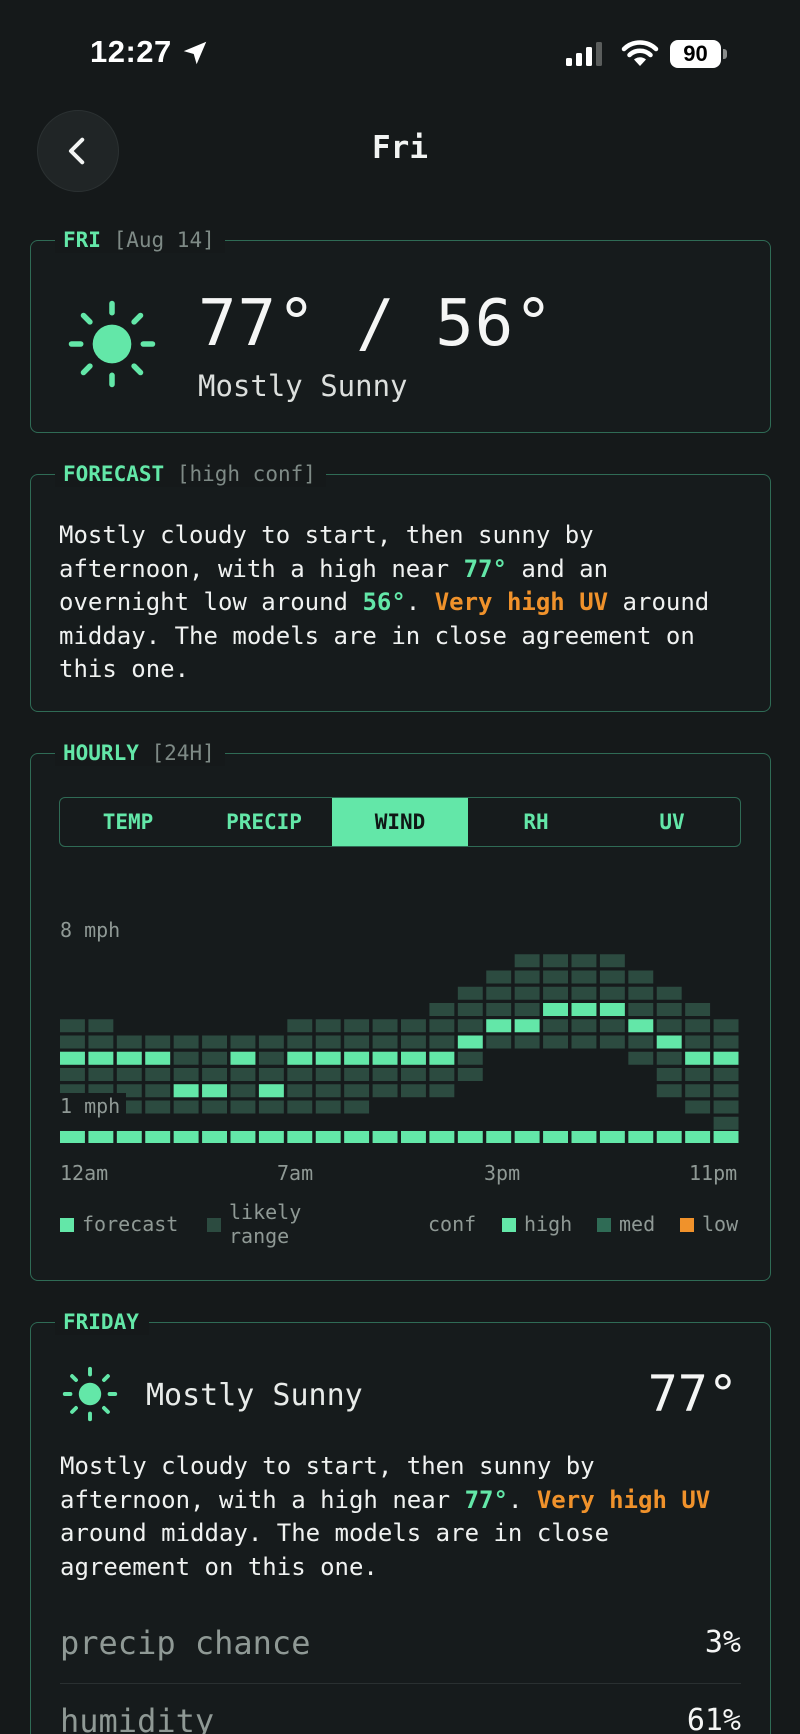 The width and height of the screenshot is (800, 1734). I want to click on tab-temp: TEMP, so click(128, 822).